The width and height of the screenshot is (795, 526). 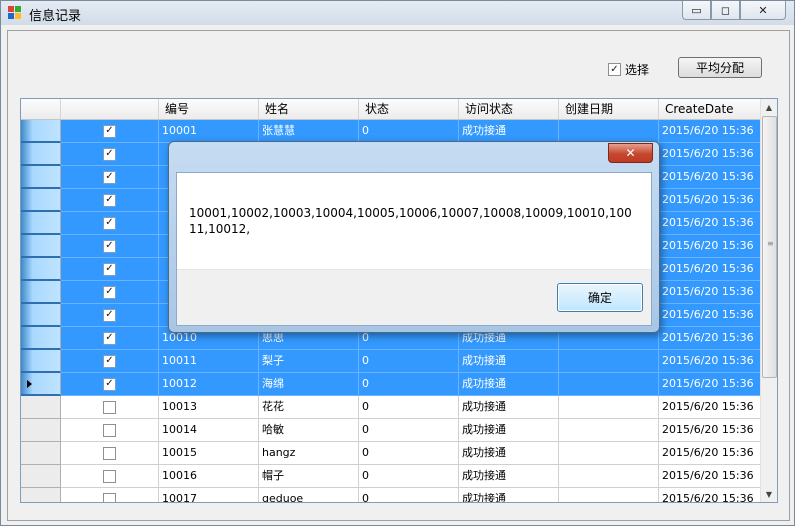 I want to click on cell-id: 10014, so click(x=209, y=430).